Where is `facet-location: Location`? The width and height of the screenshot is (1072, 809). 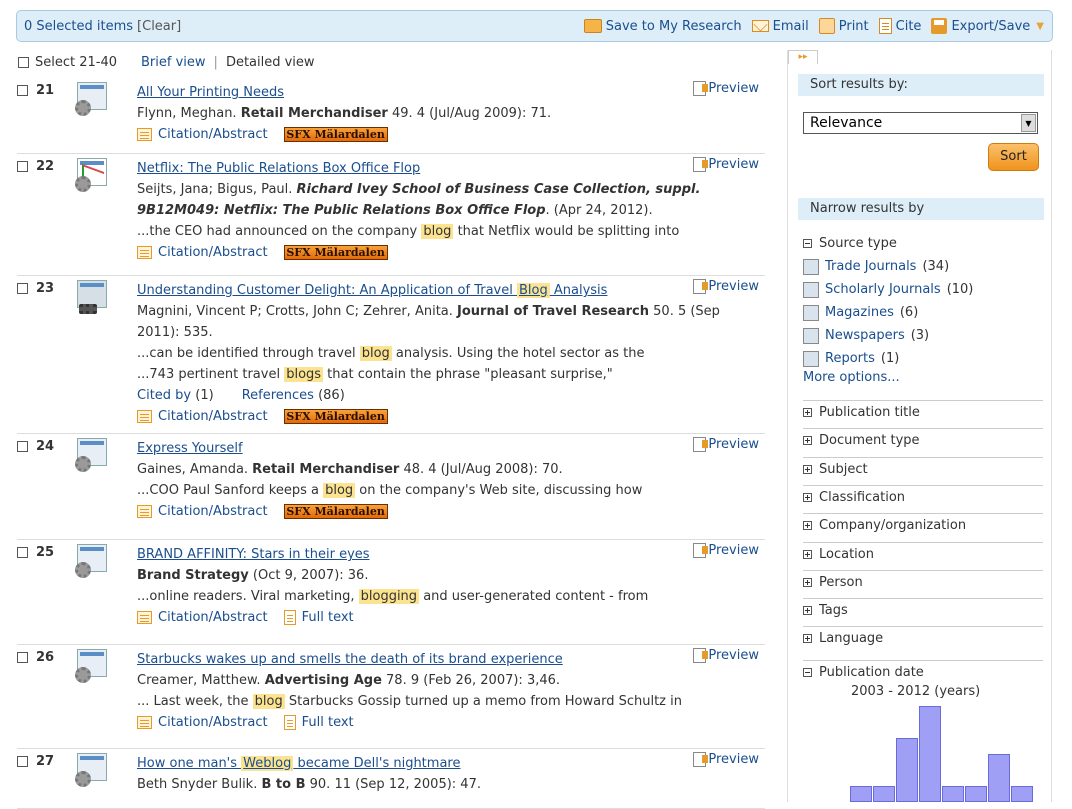 facet-location: Location is located at coordinates (923, 551).